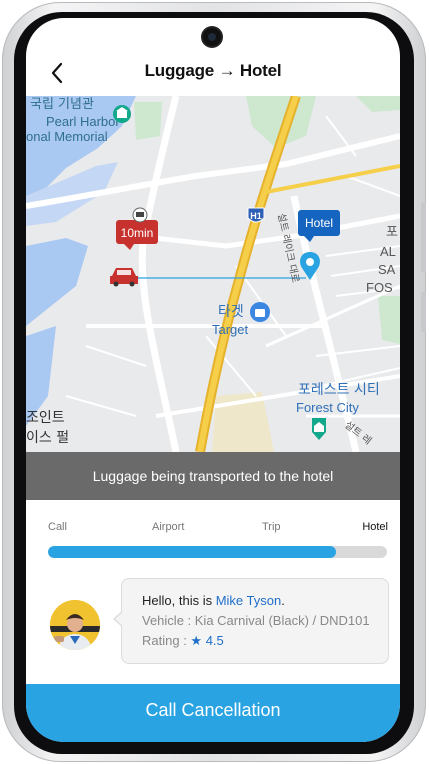  I want to click on eta-label: 10min, so click(137, 233).